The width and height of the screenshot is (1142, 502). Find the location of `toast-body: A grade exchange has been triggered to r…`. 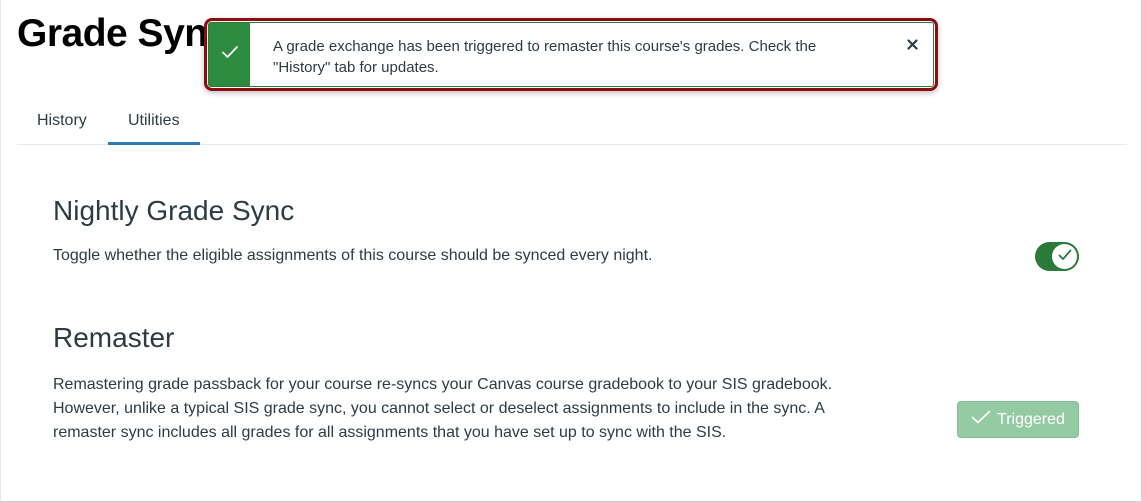

toast-body: A grade exchange has been triggered to r… is located at coordinates (571, 54).